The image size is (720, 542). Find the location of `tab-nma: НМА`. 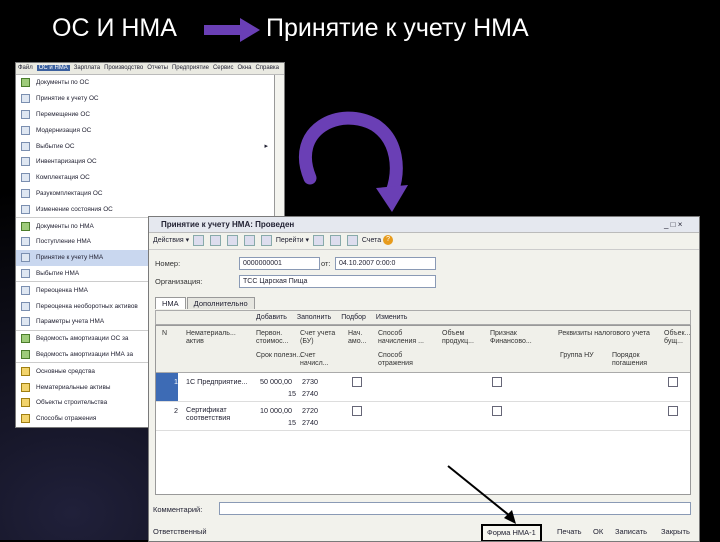

tab-nma: НМА is located at coordinates (170, 303).